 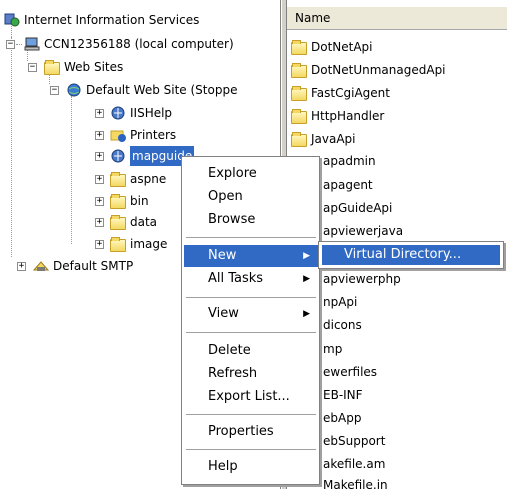 I want to click on tree-node-computer: CCN12356188 (local computer), so click(x=129, y=44).